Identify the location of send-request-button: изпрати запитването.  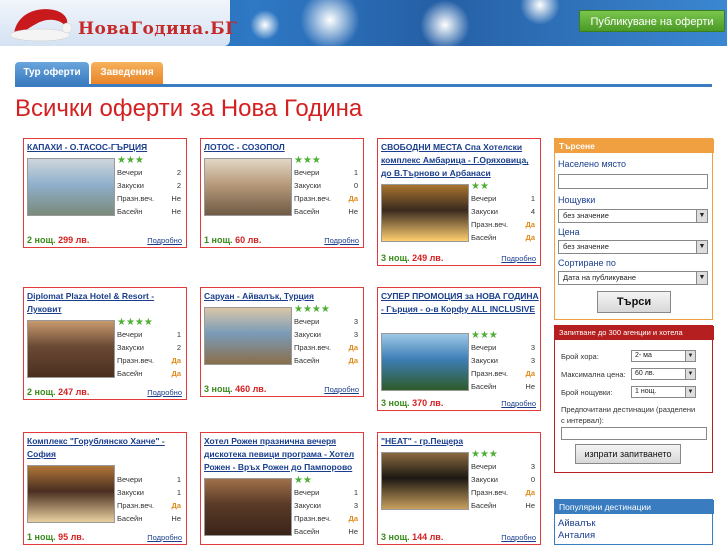
(628, 454).